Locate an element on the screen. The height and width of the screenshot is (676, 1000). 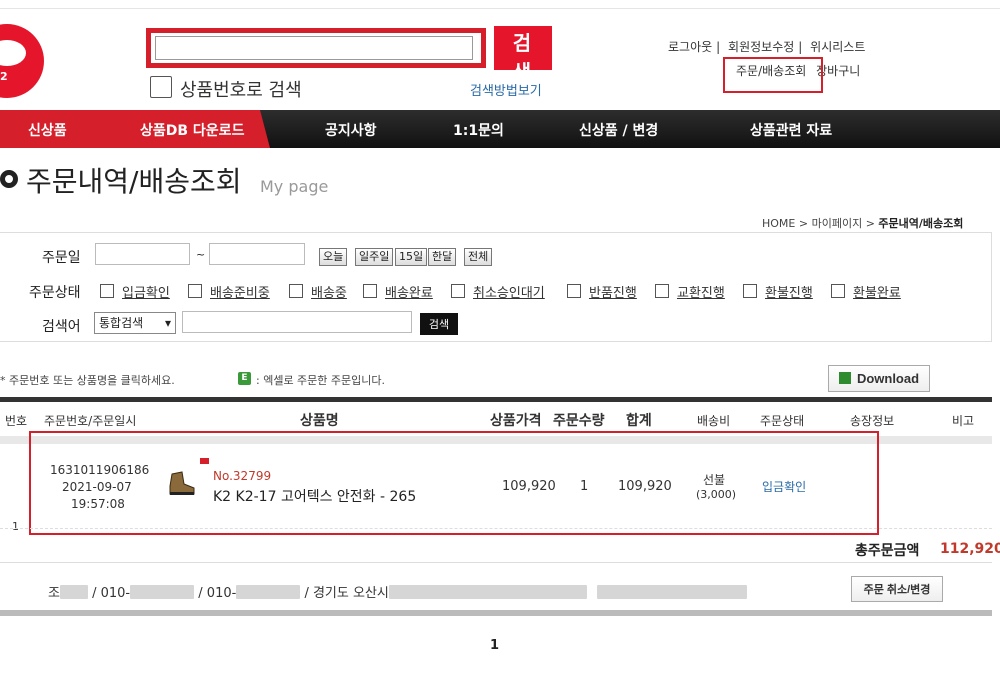
click-hint: * 주문번호 또는 상품명을 클릭하세요. is located at coordinates (87, 380).